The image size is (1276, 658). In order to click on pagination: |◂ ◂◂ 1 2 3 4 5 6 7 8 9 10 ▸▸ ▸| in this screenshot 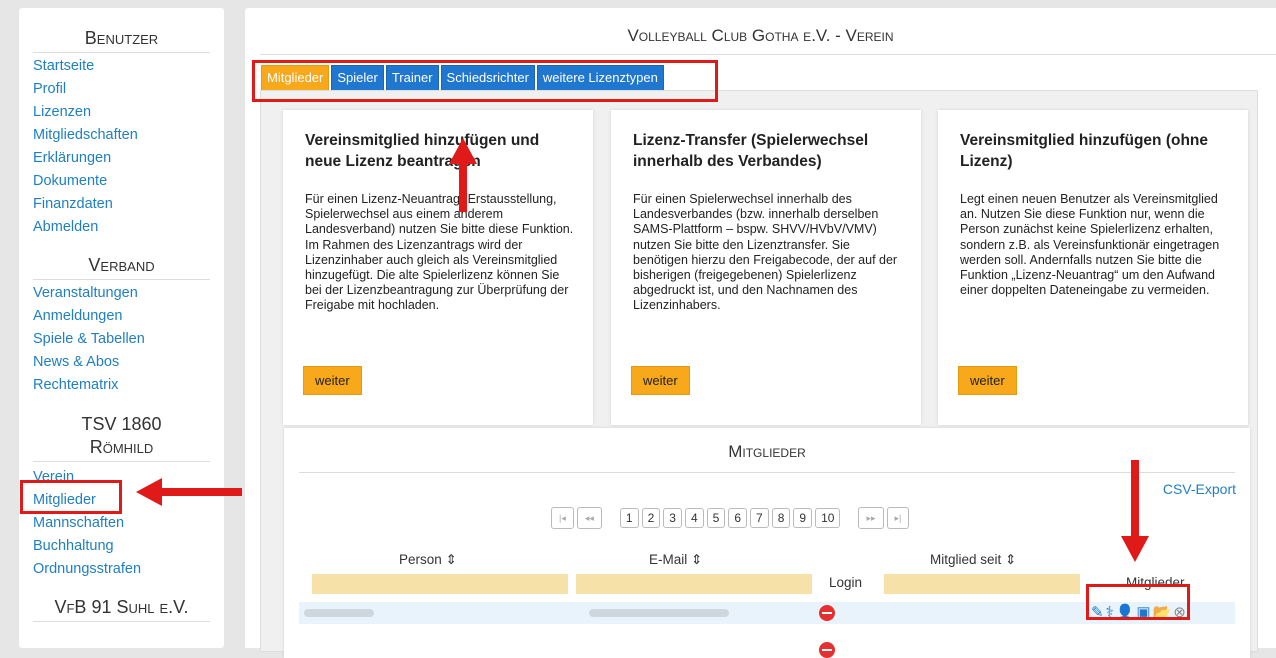, I will do `click(730, 518)`.